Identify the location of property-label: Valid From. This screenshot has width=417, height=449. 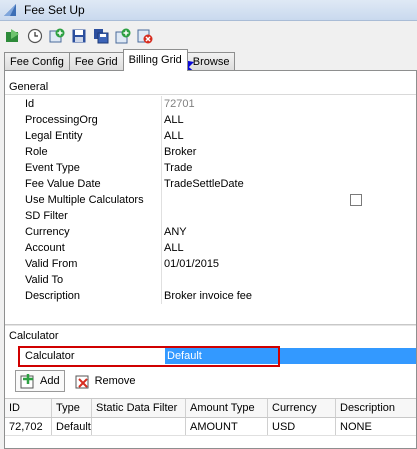
(83, 264).